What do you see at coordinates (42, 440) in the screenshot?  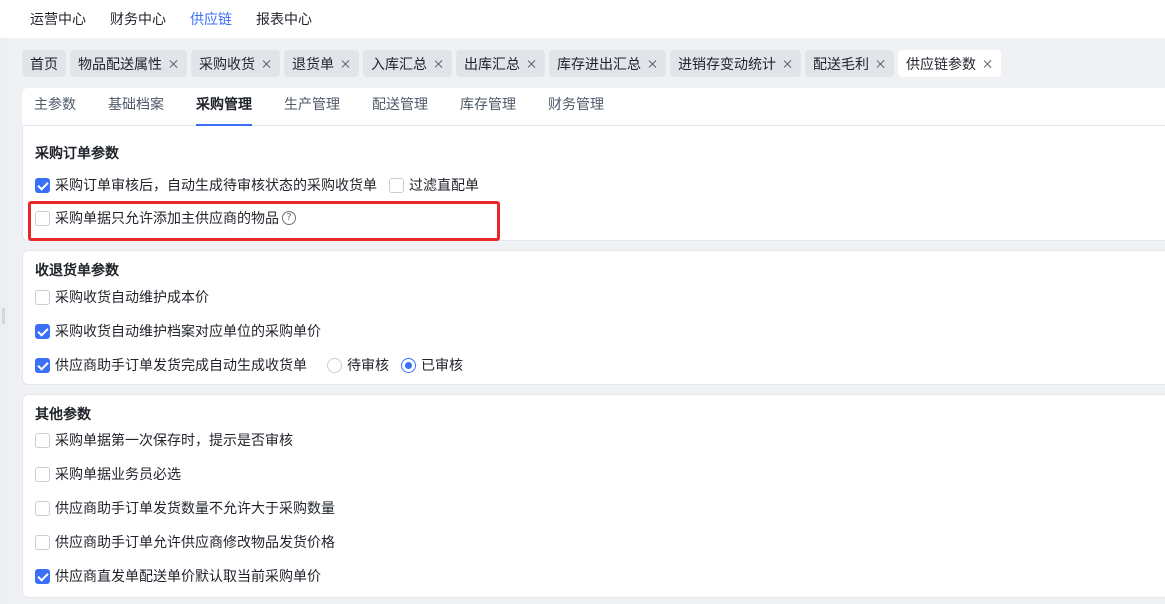 I see `prompt-audit-checkbox` at bounding box center [42, 440].